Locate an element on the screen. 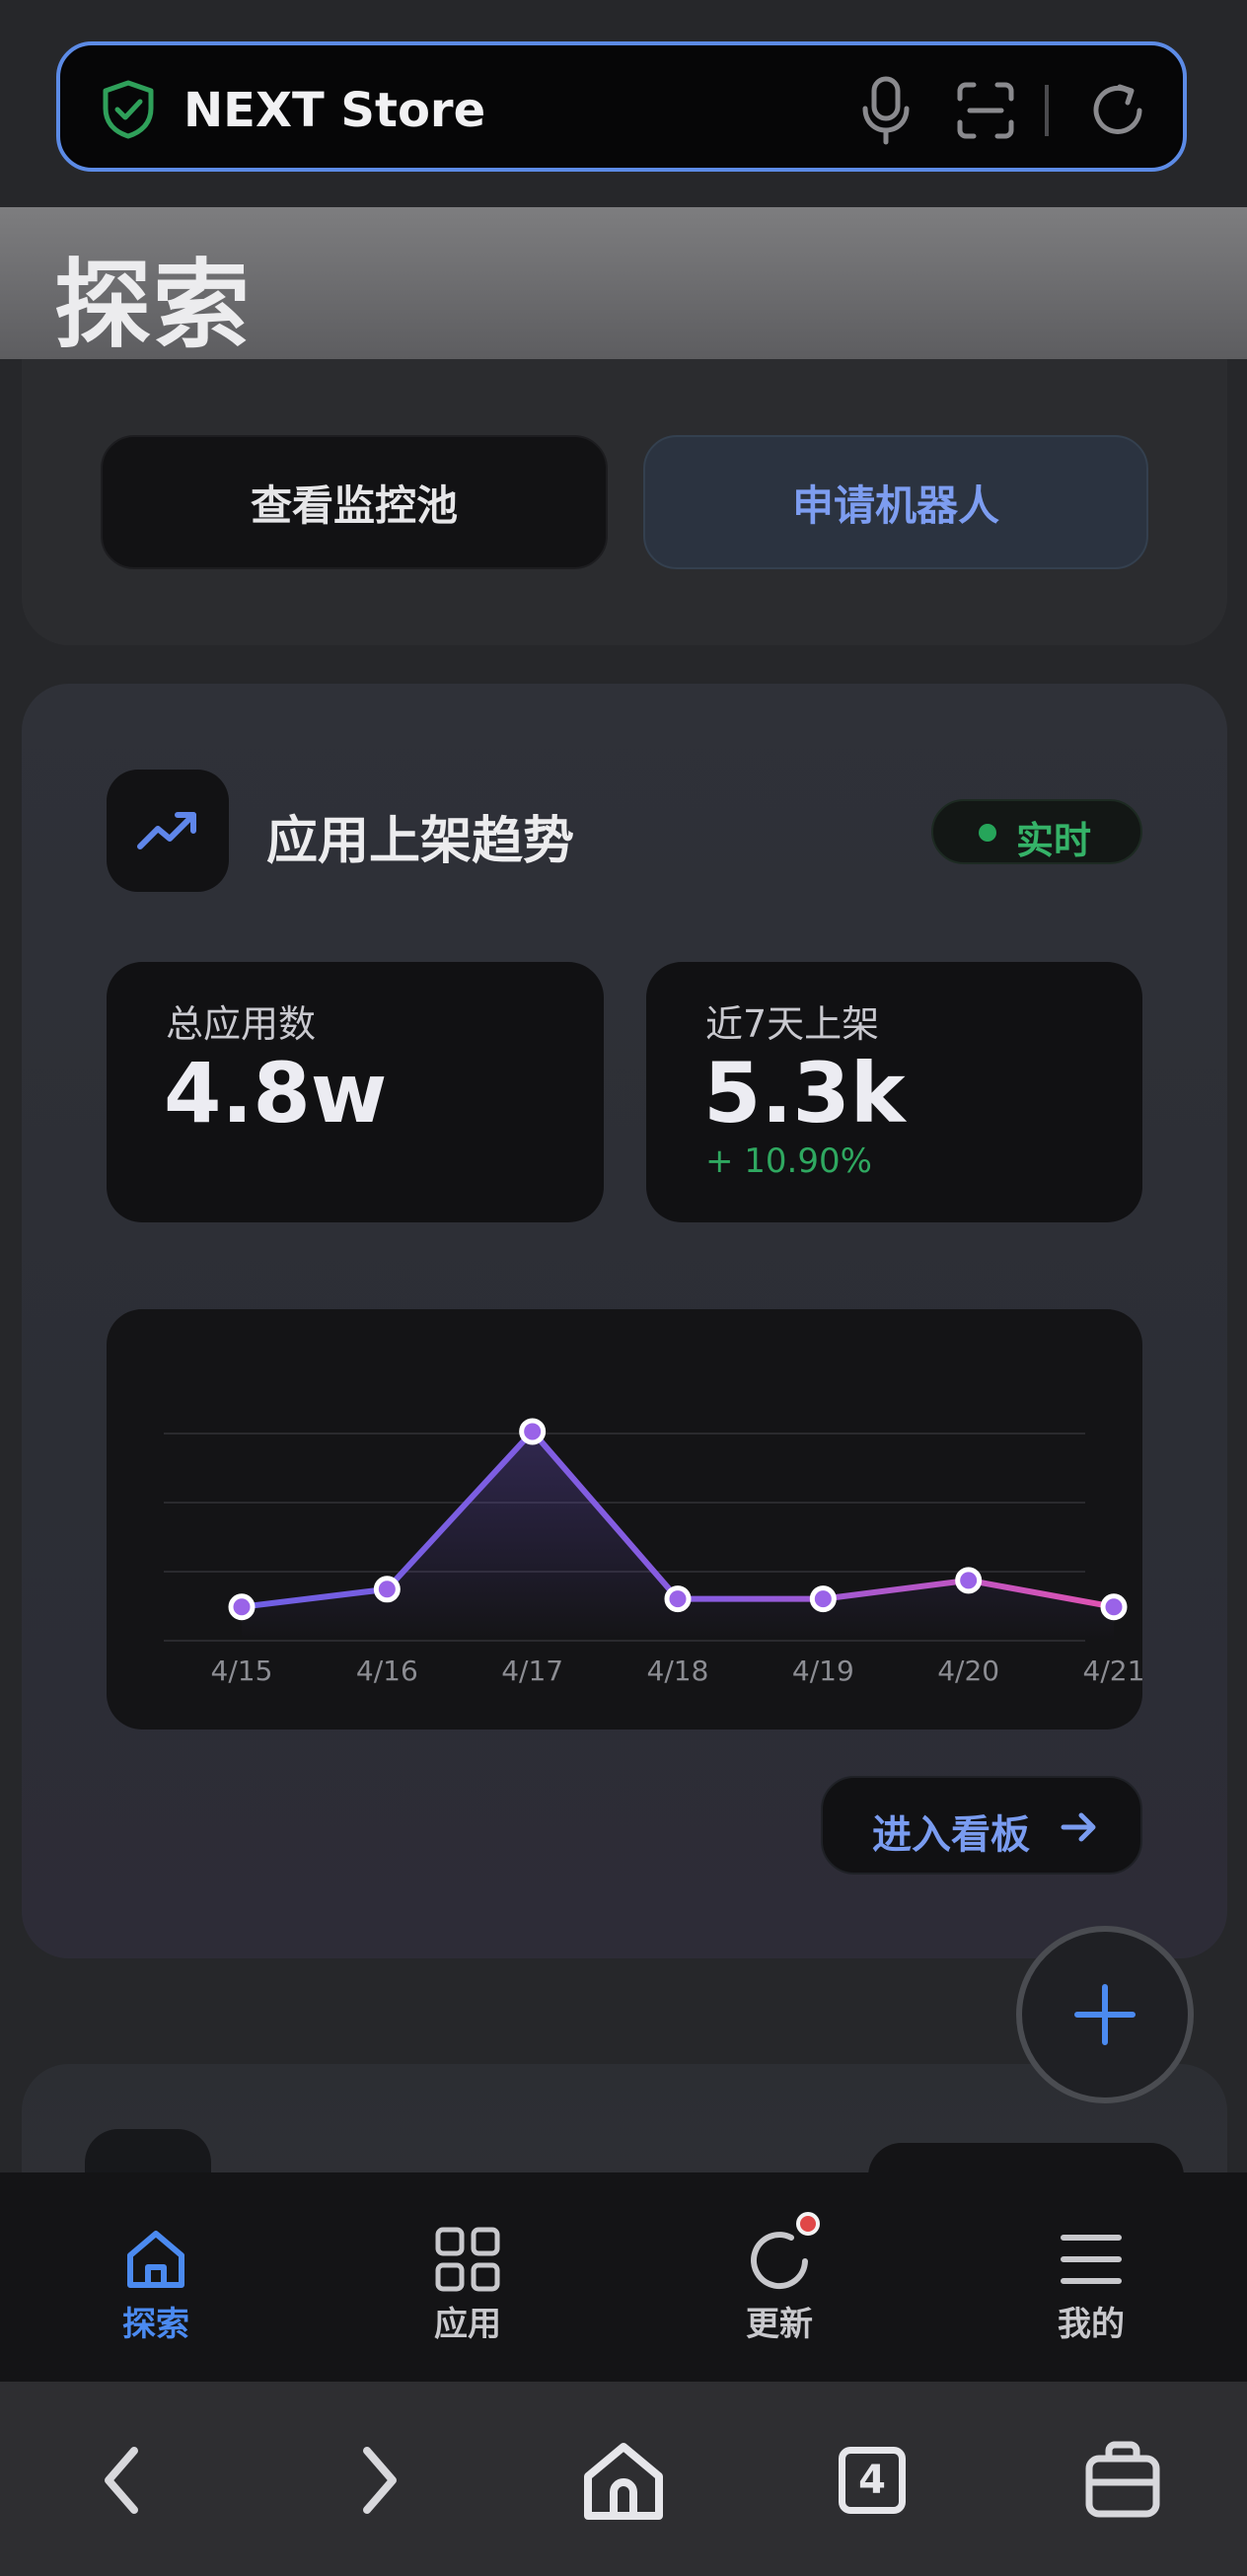 The width and height of the screenshot is (1247, 2576). trending-up-icon is located at coordinates (166, 830).